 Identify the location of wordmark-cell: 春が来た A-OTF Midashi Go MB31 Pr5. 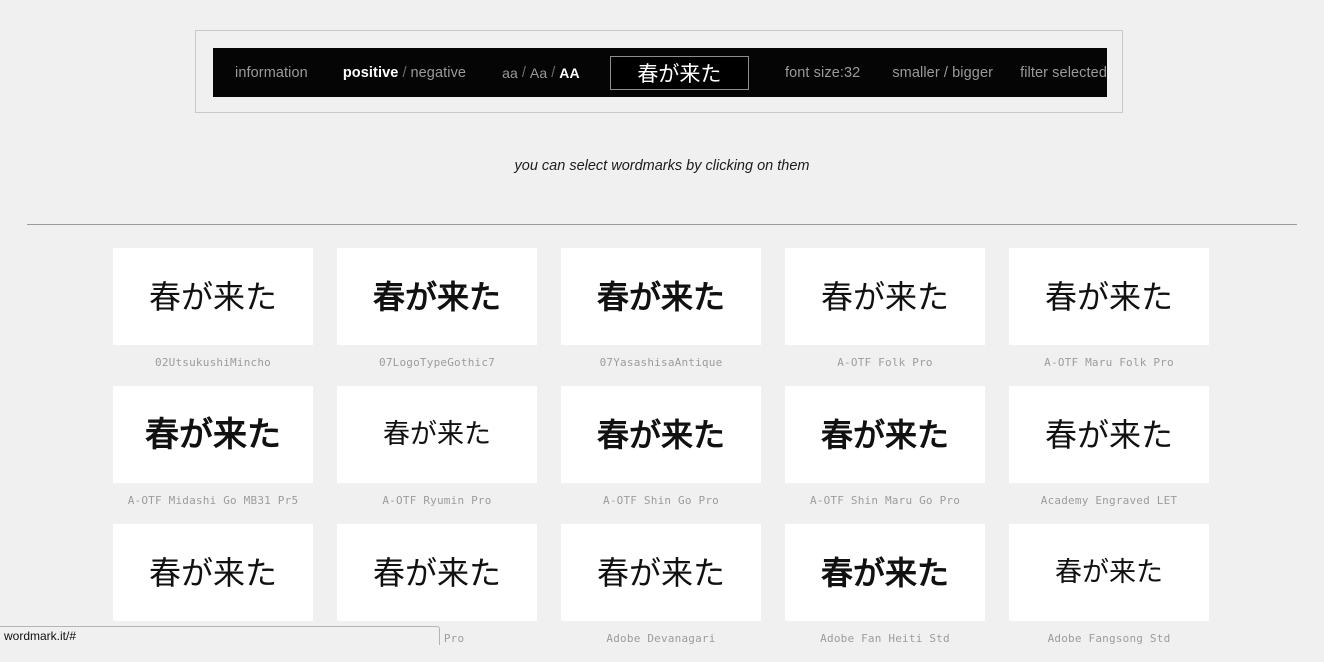
(213, 446).